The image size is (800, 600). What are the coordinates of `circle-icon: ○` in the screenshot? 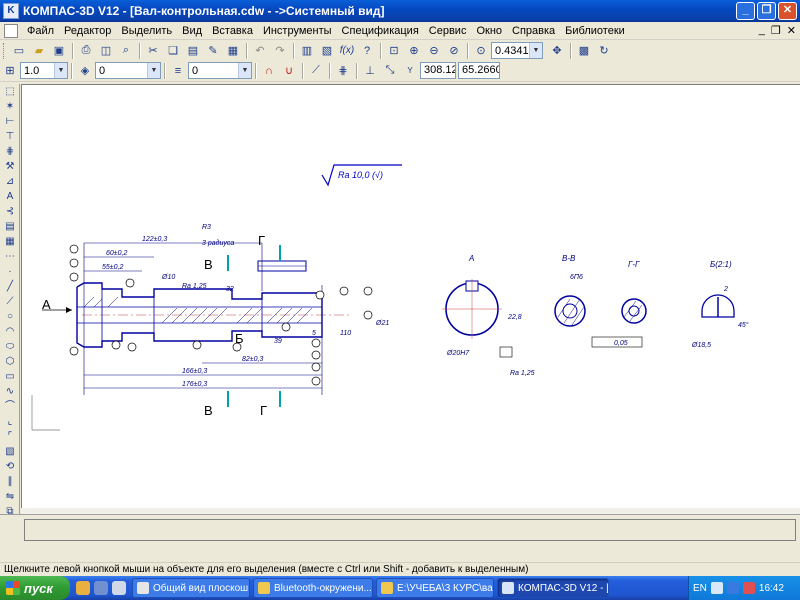 It's located at (10, 317).